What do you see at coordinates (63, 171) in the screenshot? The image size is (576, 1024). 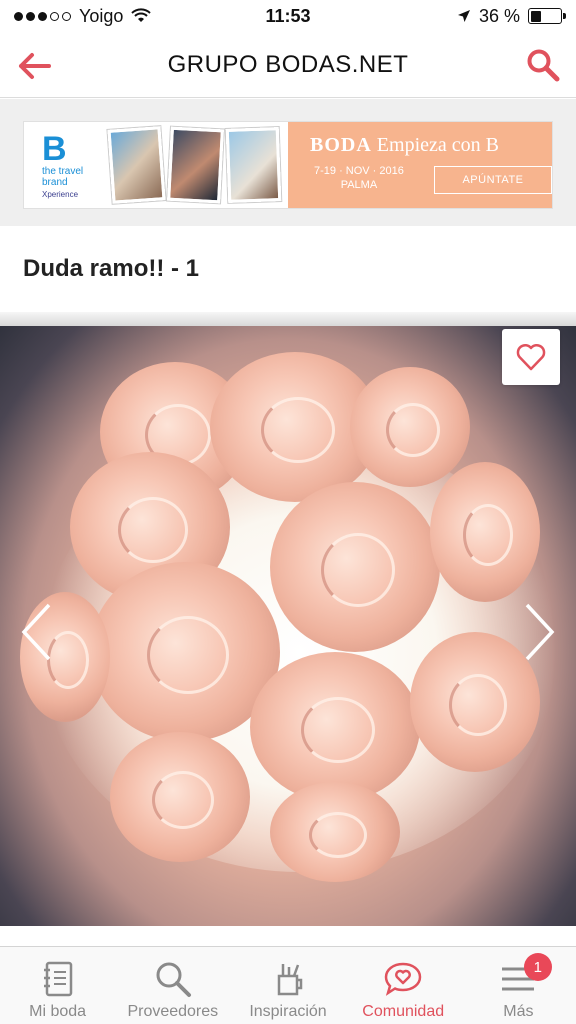 I see `brand-line-1: the travel` at bounding box center [63, 171].